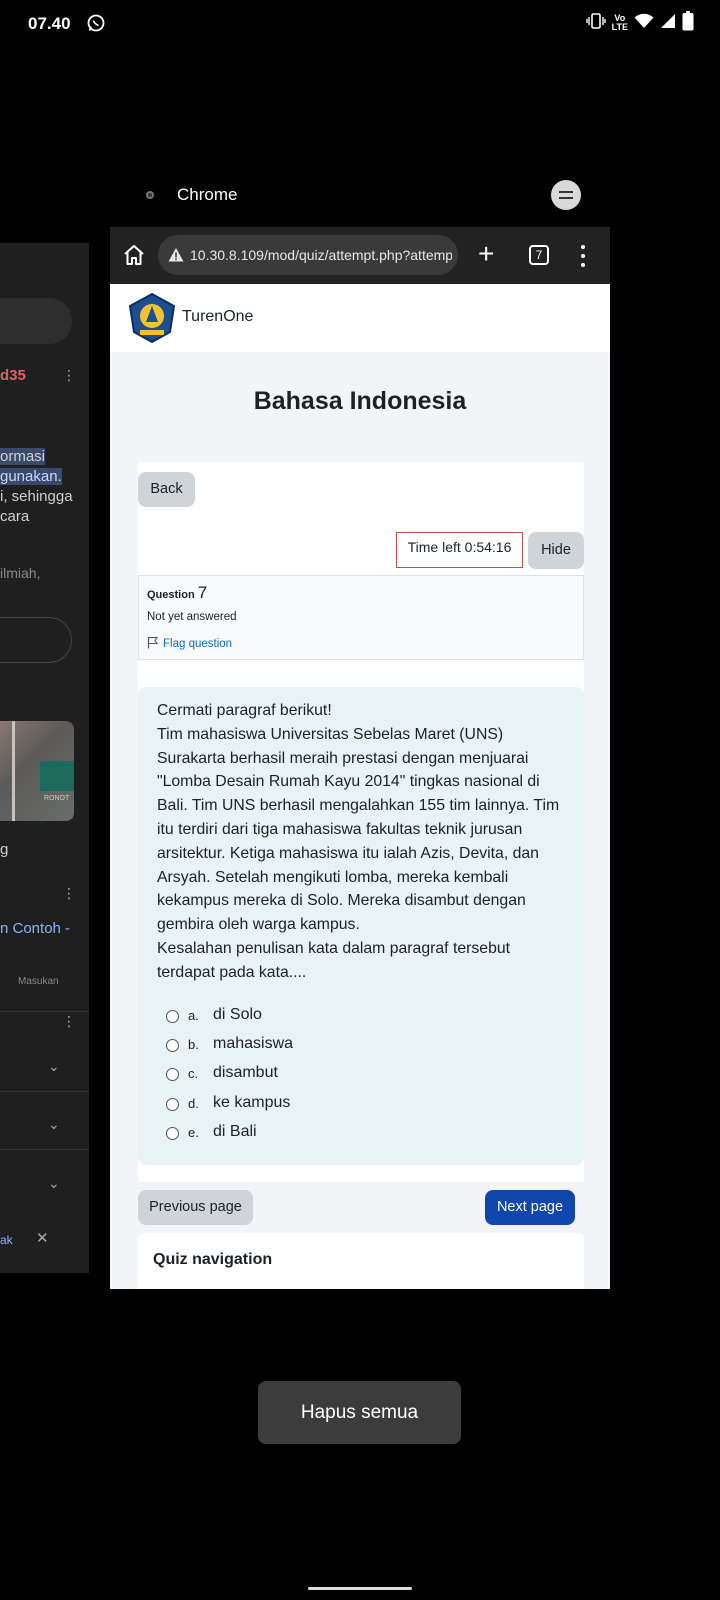 This screenshot has width=720, height=1600. Describe the element at coordinates (459, 550) in the screenshot. I see `timer: Time left 0:54:16` at that location.